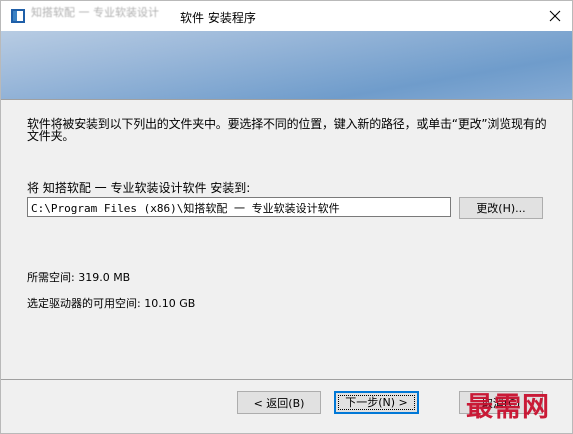 This screenshot has height=434, width=573. What do you see at coordinates (18, 16) in the screenshot?
I see `installer-app-icon` at bounding box center [18, 16].